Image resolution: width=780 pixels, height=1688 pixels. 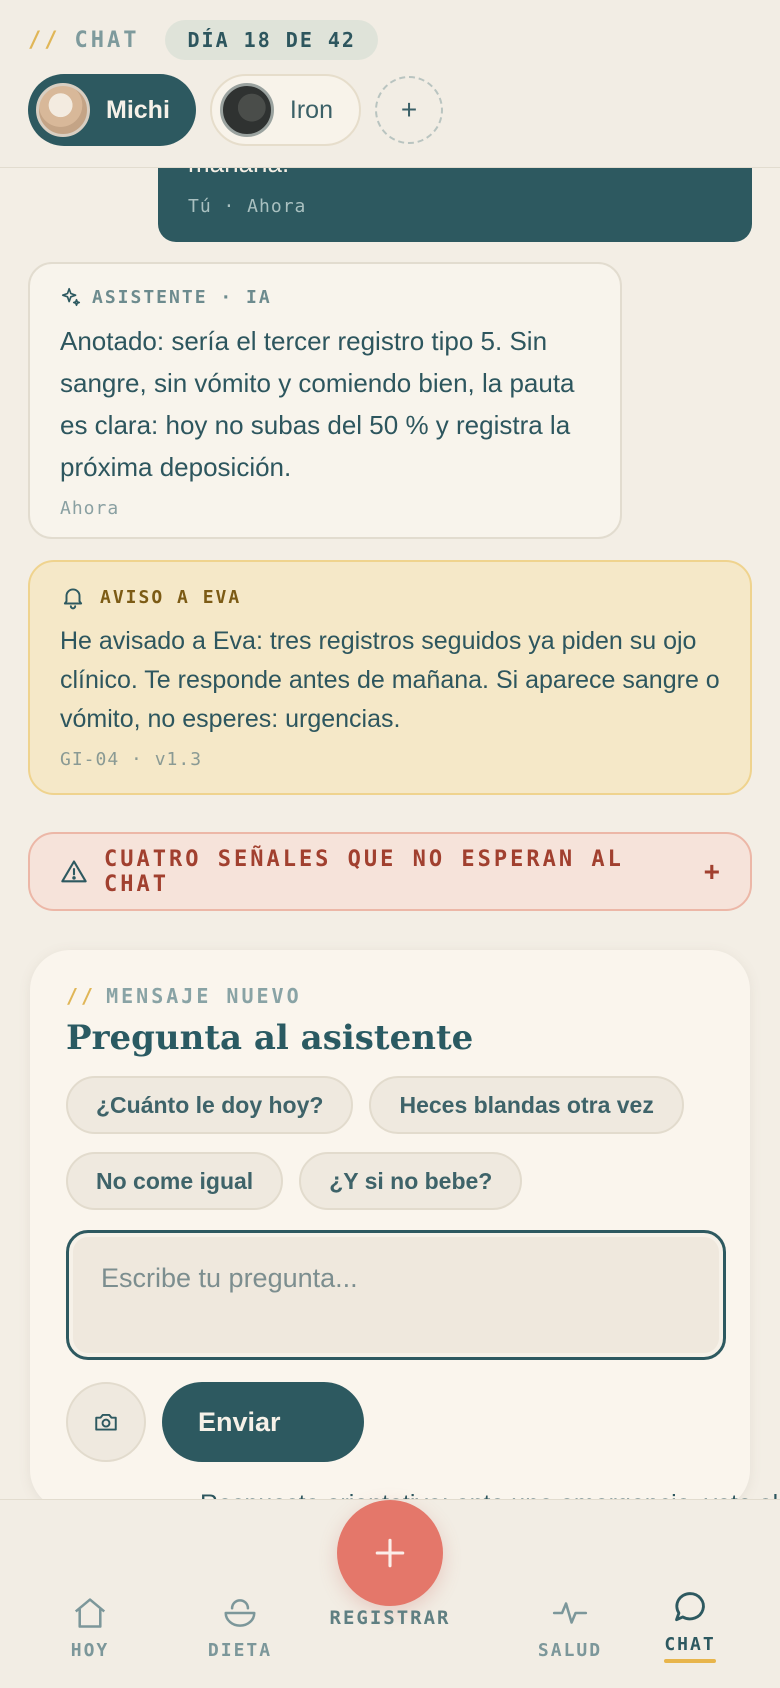 I want to click on nav-label: HOY, so click(x=90, y=1650).